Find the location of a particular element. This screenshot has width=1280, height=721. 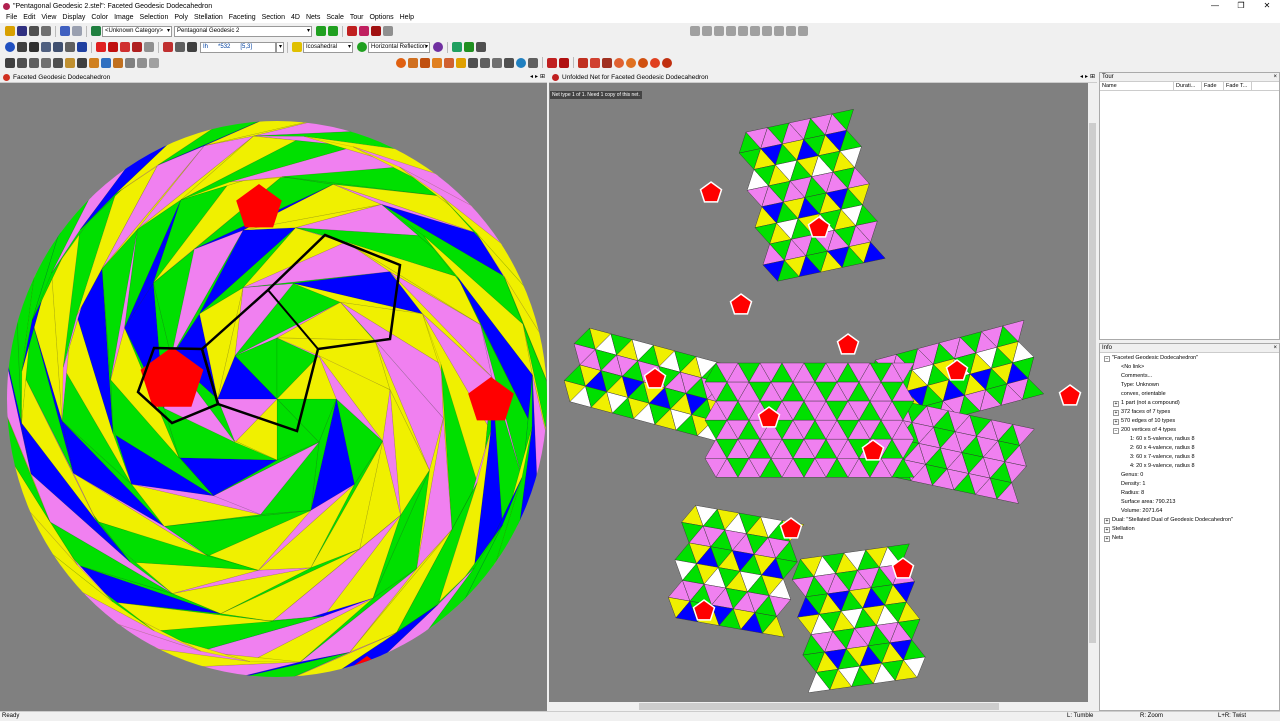

tour-col-name: Name is located at coordinates (1137, 86).